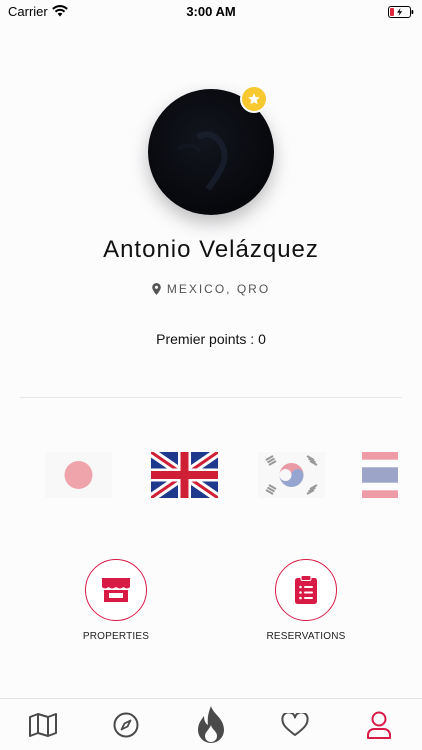 The height and width of the screenshot is (750, 422). Describe the element at coordinates (211, 397) in the screenshot. I see `divider` at that location.